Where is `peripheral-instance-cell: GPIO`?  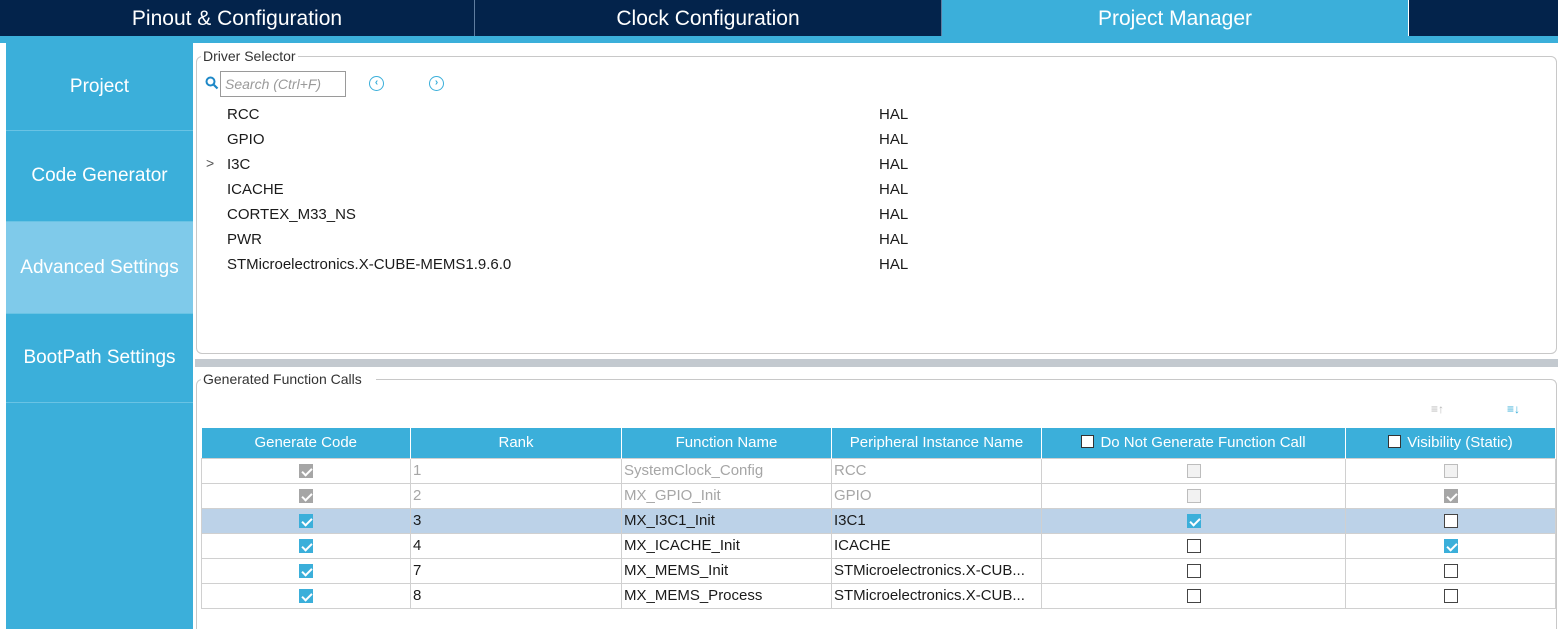
peripheral-instance-cell: GPIO is located at coordinates (936, 495).